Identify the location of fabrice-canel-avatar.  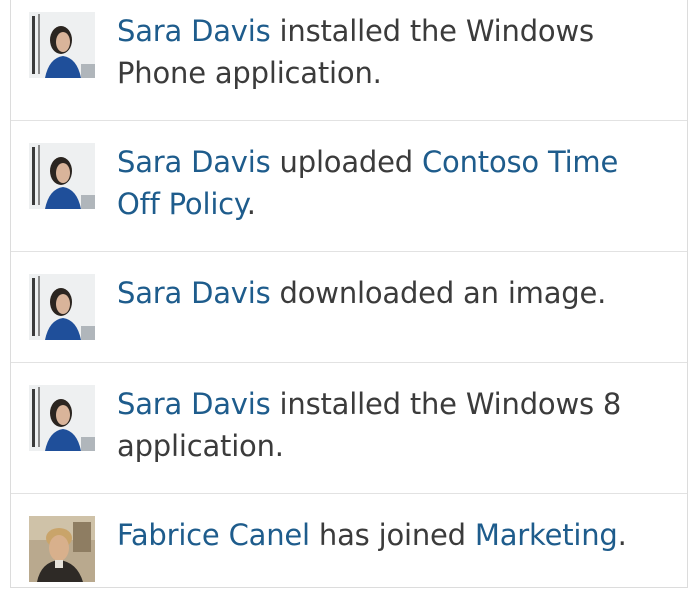
(62, 549).